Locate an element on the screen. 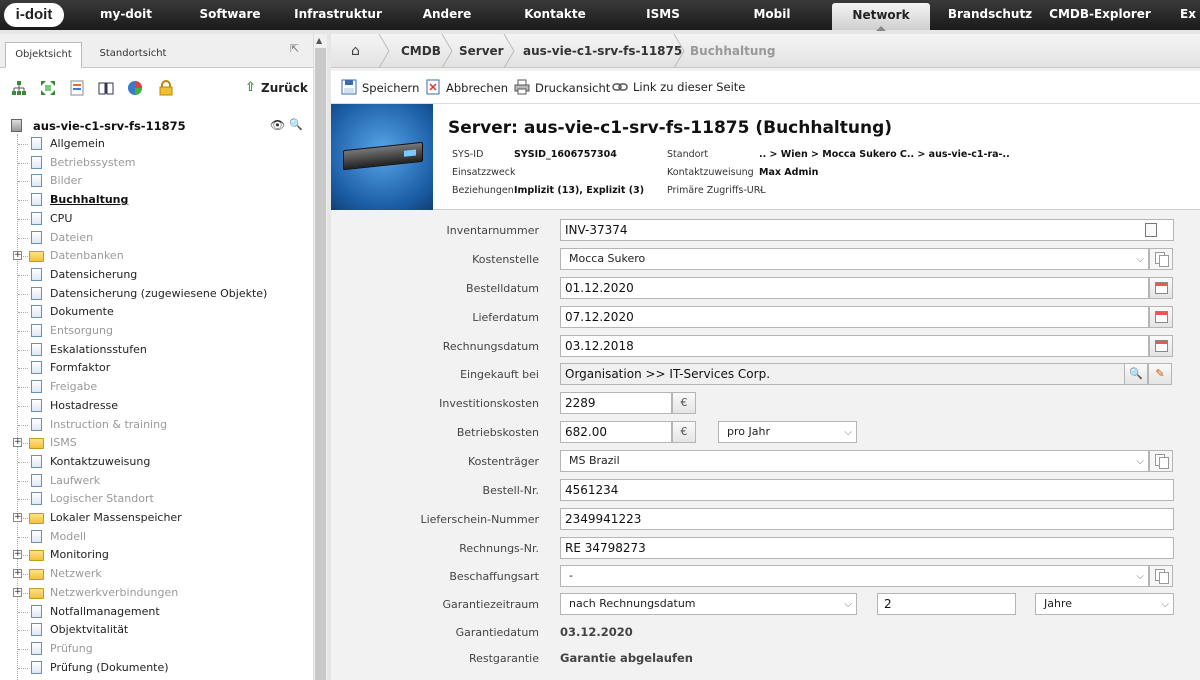 The image size is (1200, 680). bestell-nr-input: 4561234 is located at coordinates (867, 490).